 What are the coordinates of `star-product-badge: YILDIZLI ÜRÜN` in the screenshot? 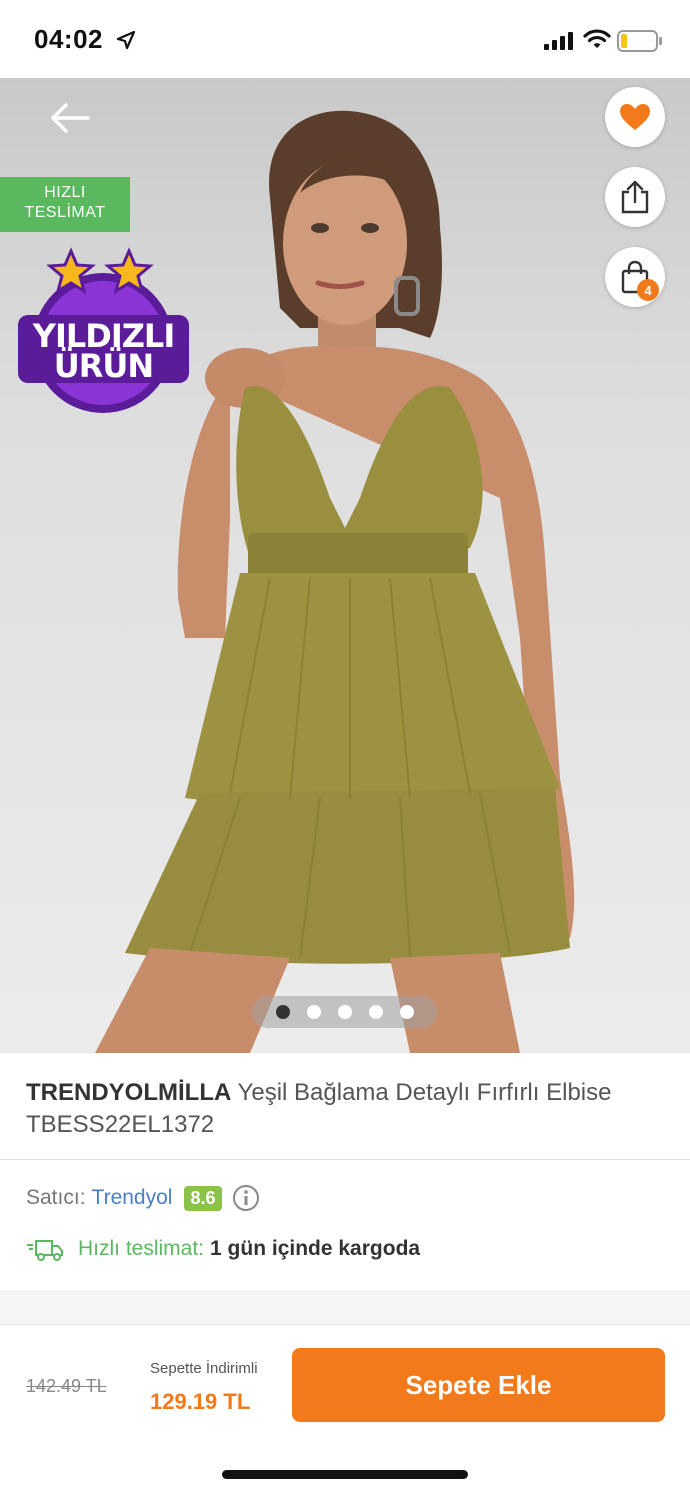 It's located at (103, 330).